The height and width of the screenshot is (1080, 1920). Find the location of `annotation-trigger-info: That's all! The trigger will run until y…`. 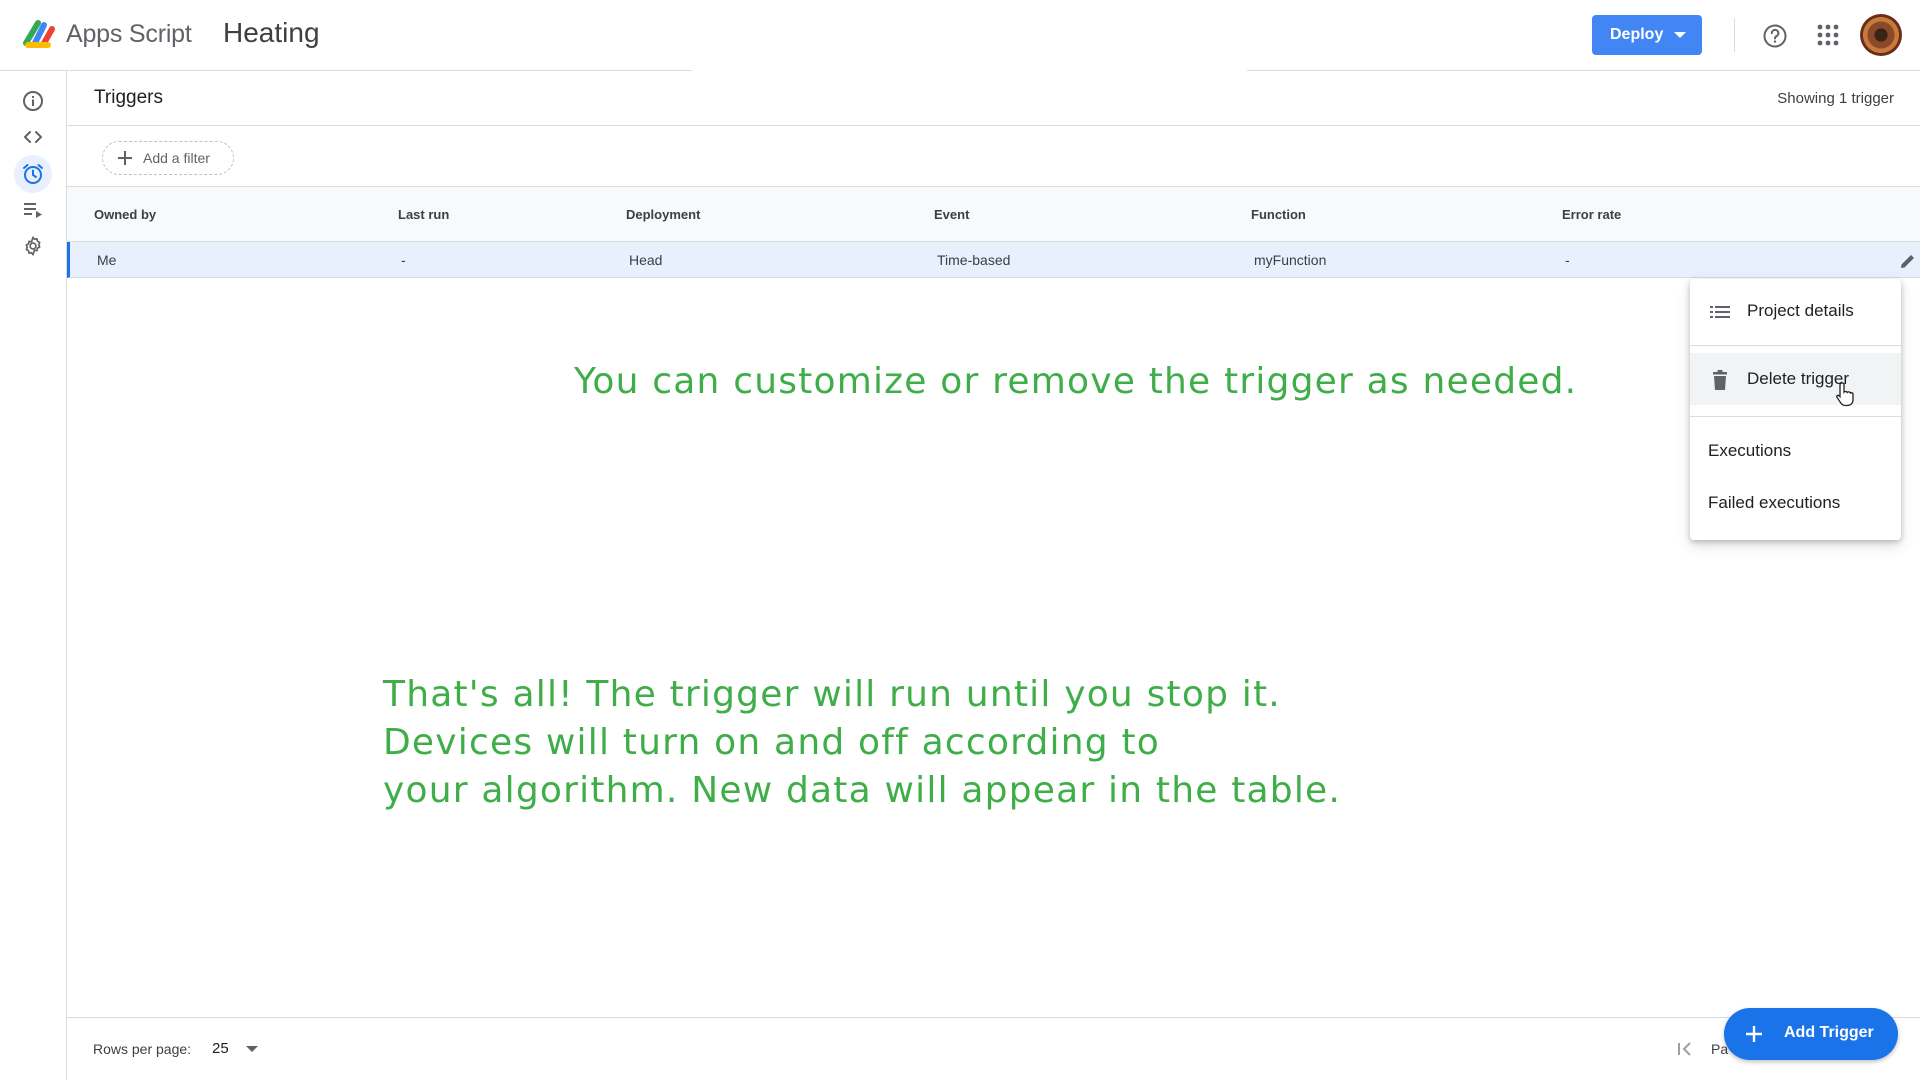

annotation-trigger-info: That's all! The trigger will run until y… is located at coordinates (862, 743).